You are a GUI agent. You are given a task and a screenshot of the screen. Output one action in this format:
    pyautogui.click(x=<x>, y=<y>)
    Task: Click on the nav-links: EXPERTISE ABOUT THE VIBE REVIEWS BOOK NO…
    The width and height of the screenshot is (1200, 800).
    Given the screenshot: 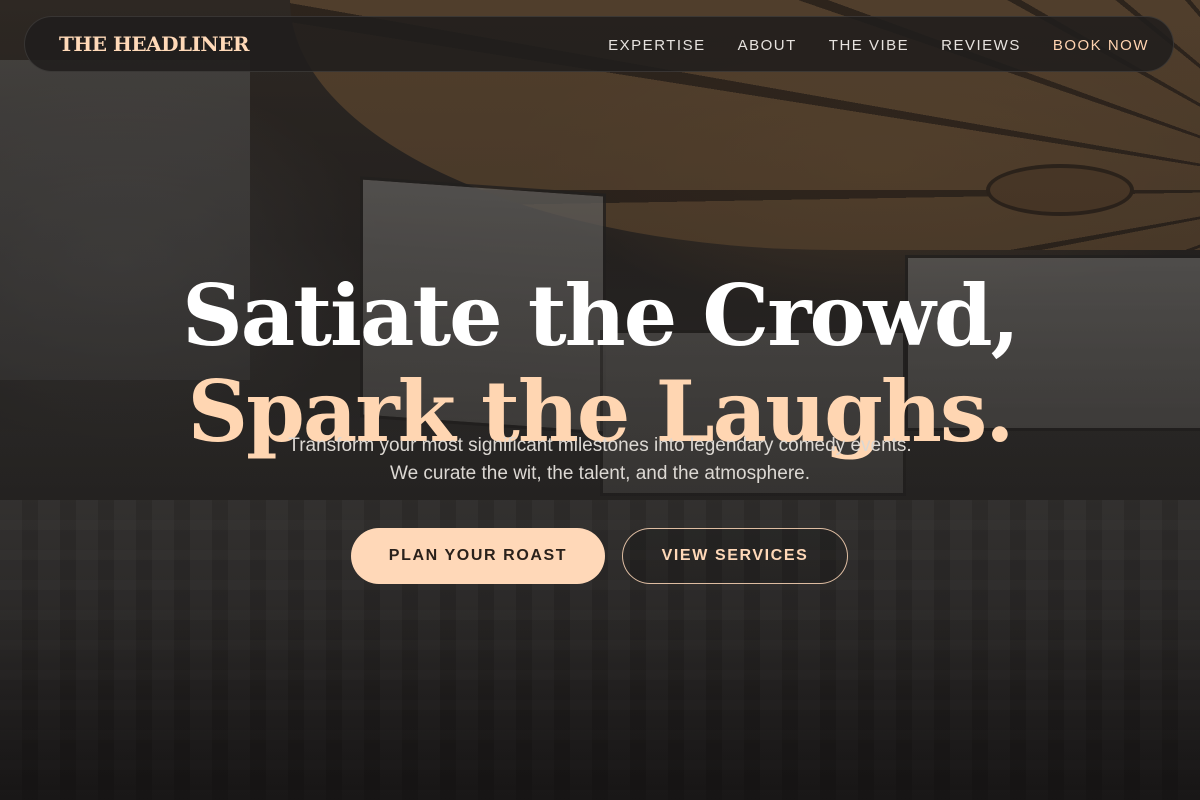 What is the action you would take?
    pyautogui.click(x=878, y=45)
    